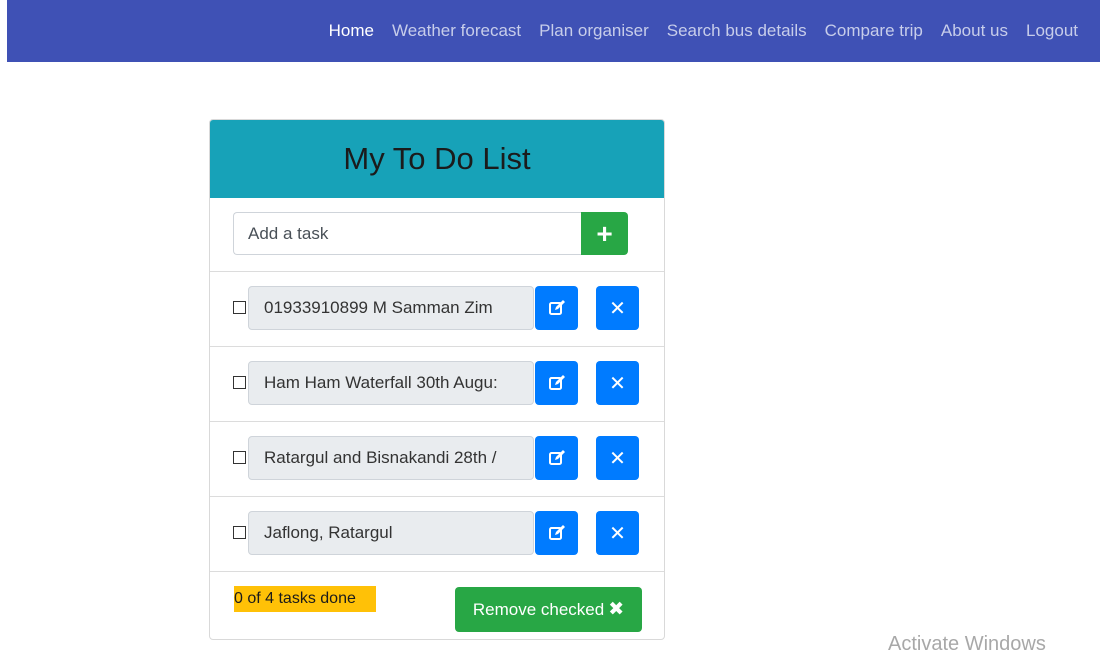 The image size is (1100, 660). What do you see at coordinates (391, 458) in the screenshot?
I see `task-text: Ratargul and Bisnakandi 28th /` at bounding box center [391, 458].